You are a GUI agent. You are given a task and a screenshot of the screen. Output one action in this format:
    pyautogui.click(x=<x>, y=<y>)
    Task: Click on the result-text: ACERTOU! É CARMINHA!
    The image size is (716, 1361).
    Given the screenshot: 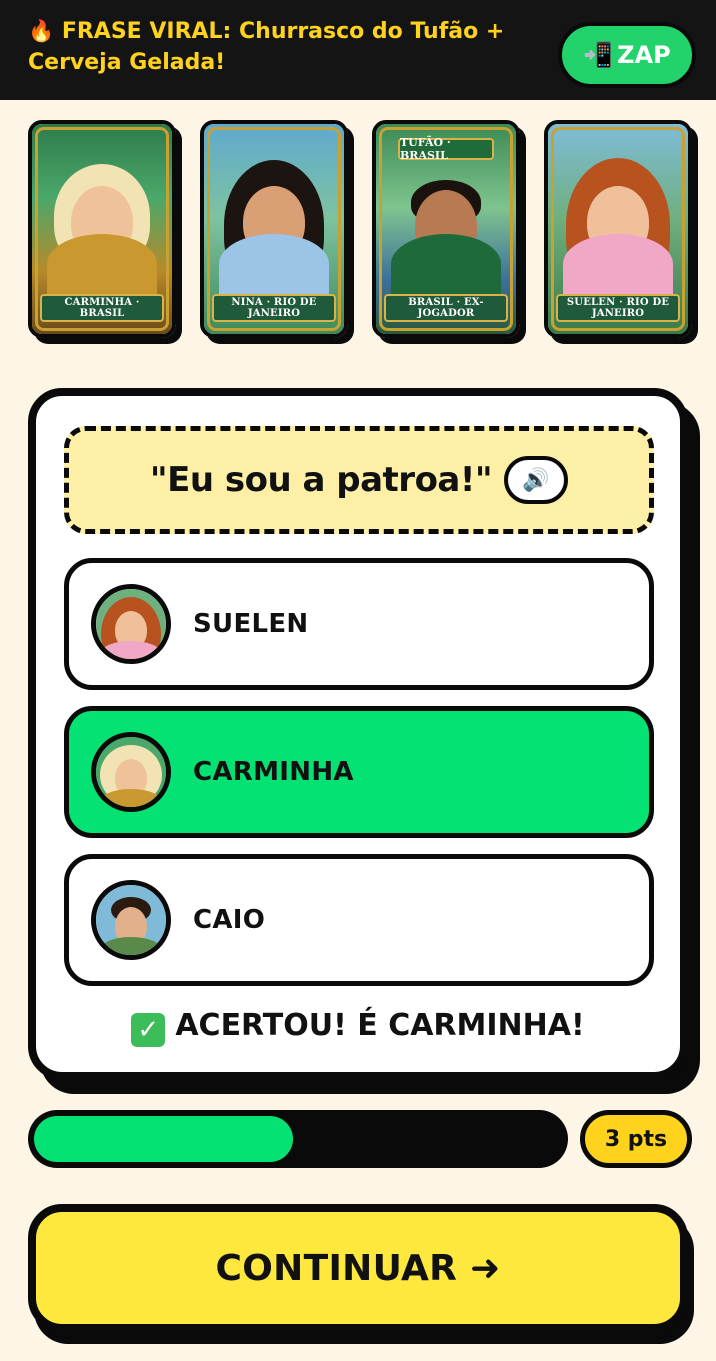 What is the action you would take?
    pyautogui.click(x=380, y=1025)
    